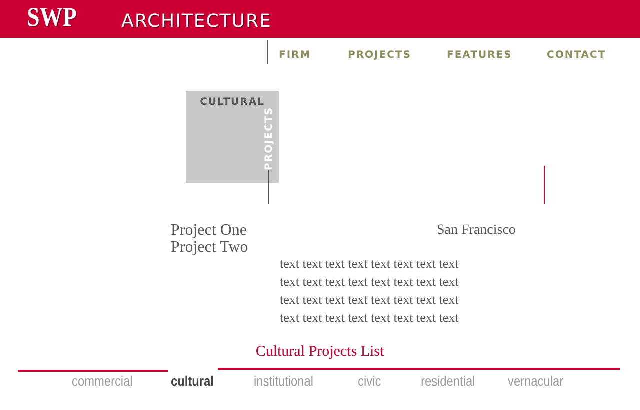  What do you see at coordinates (320, 352) in the screenshot?
I see `list-title: Cultural Projects List` at bounding box center [320, 352].